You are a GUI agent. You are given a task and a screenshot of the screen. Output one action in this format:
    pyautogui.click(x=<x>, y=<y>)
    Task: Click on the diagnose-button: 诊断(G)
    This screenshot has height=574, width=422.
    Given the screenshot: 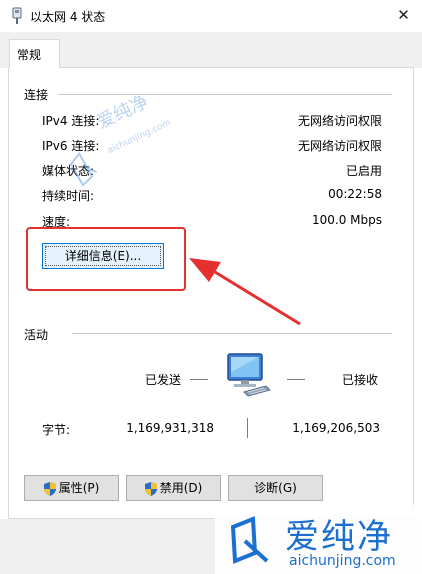 What is the action you would take?
    pyautogui.click(x=275, y=488)
    